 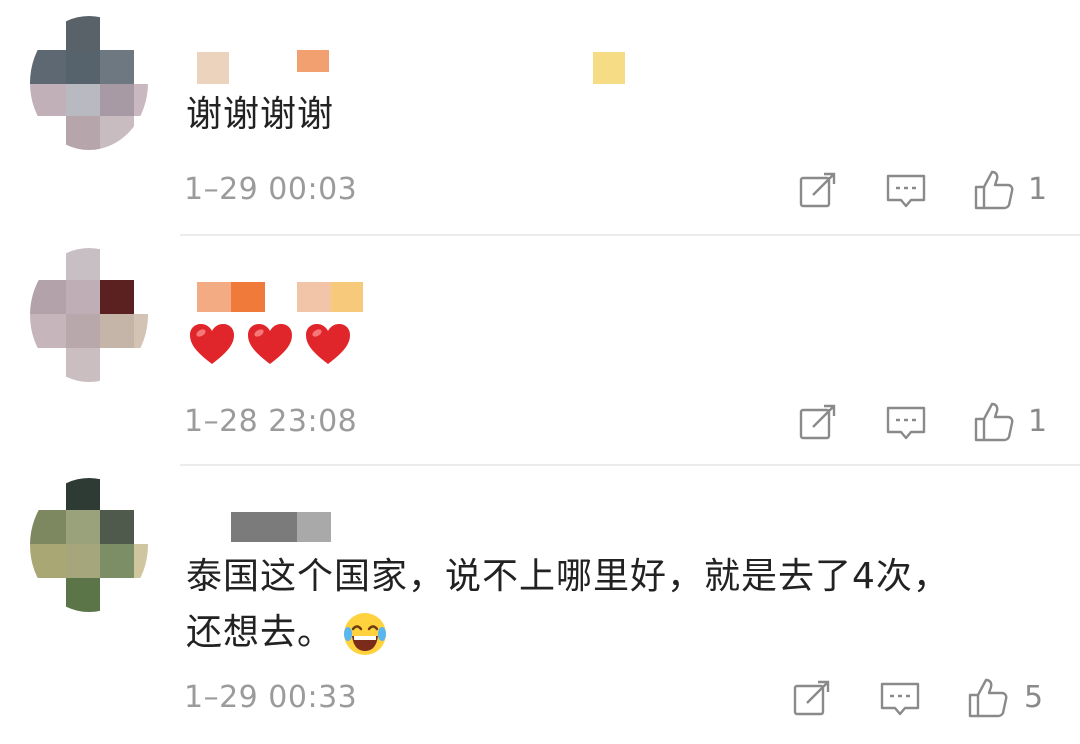 I want to click on comment-text-line-2: 还想去。, so click(x=568, y=633).